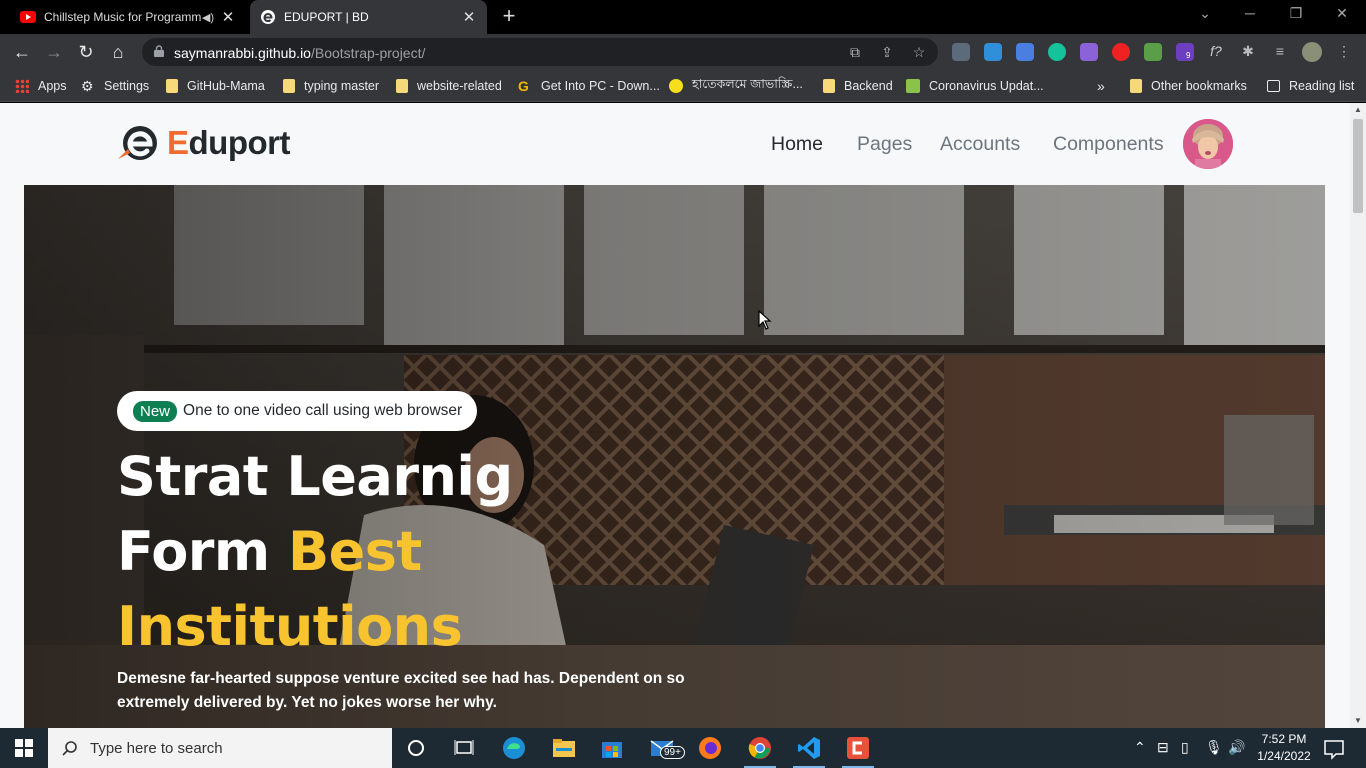 The height and width of the screenshot is (768, 1366). I want to click on bookmark-typing-master: typing master, so click(331, 86).